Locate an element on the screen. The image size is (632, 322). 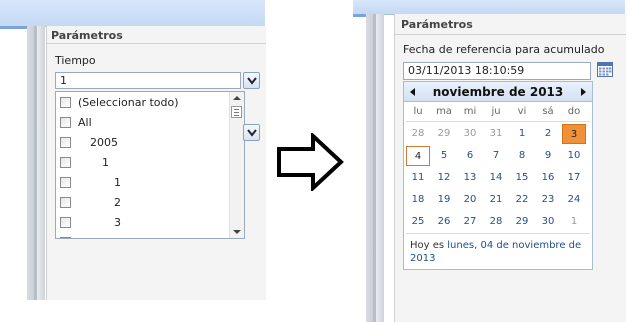
tiempo-input: 1 is located at coordinates (148, 80).